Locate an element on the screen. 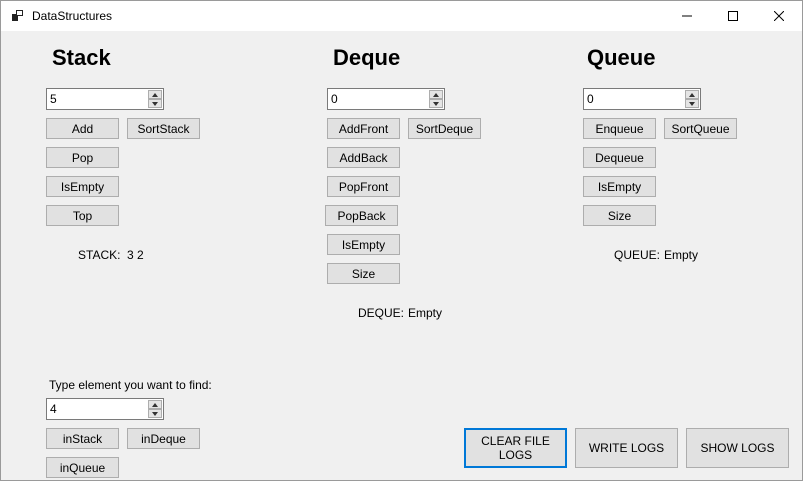  in-deque-button: inDeque is located at coordinates (163, 438).